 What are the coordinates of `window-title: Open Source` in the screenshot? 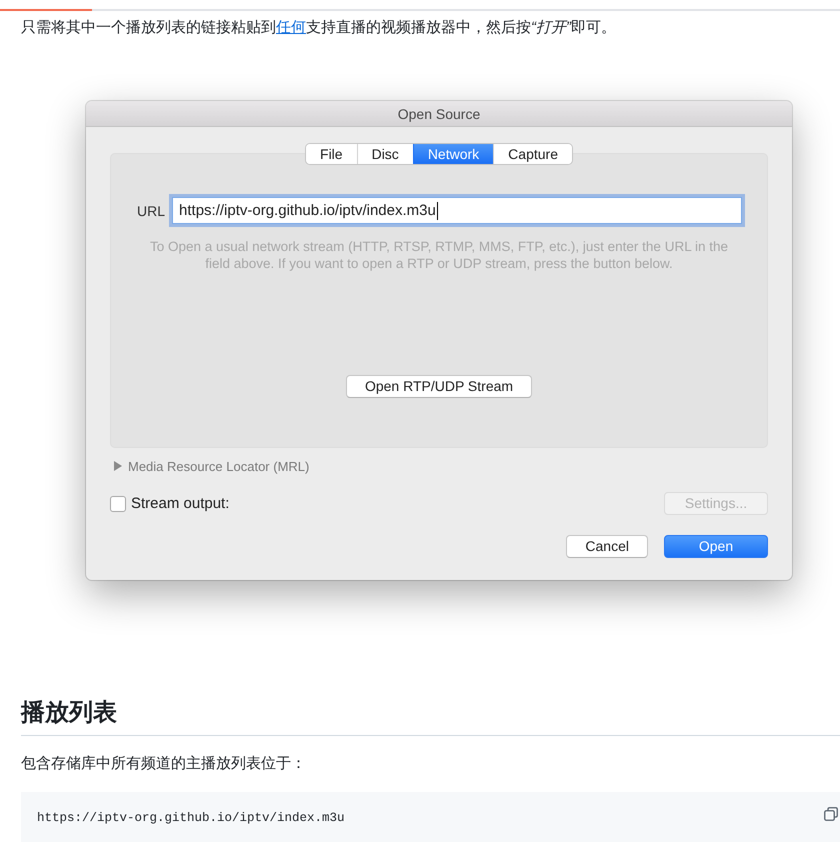 It's located at (439, 114).